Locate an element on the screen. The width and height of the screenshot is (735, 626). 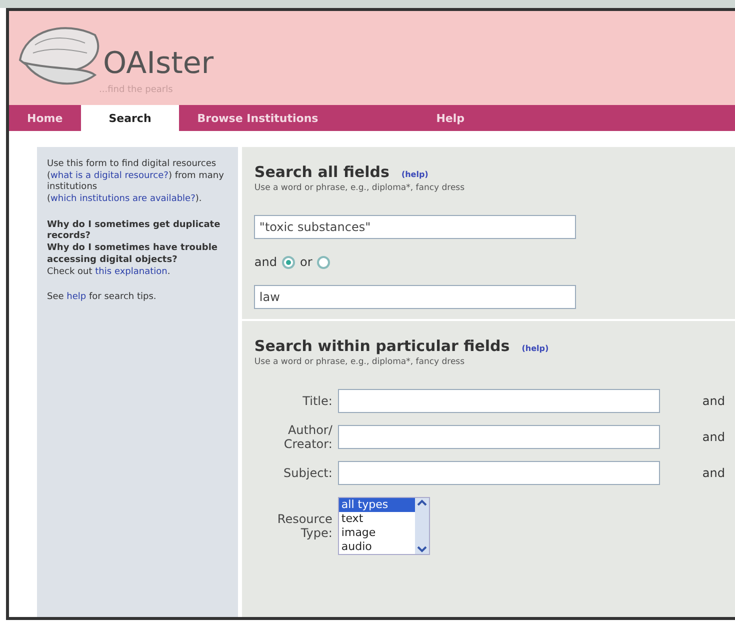
logo-text: OAIster is located at coordinates (158, 63).